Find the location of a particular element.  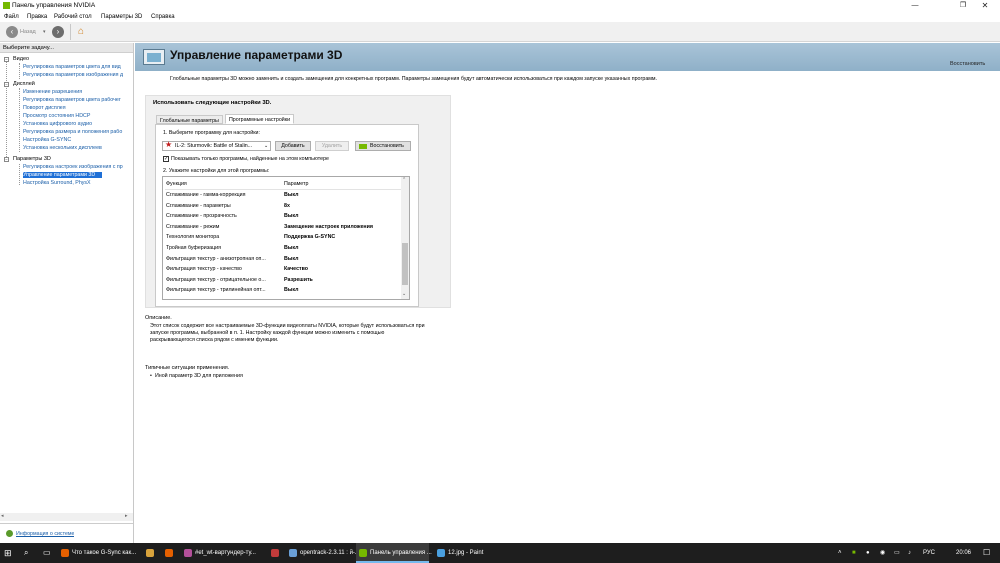

table-row: Сглаживание - гамма-коррекция Выкл is located at coordinates (284, 197).